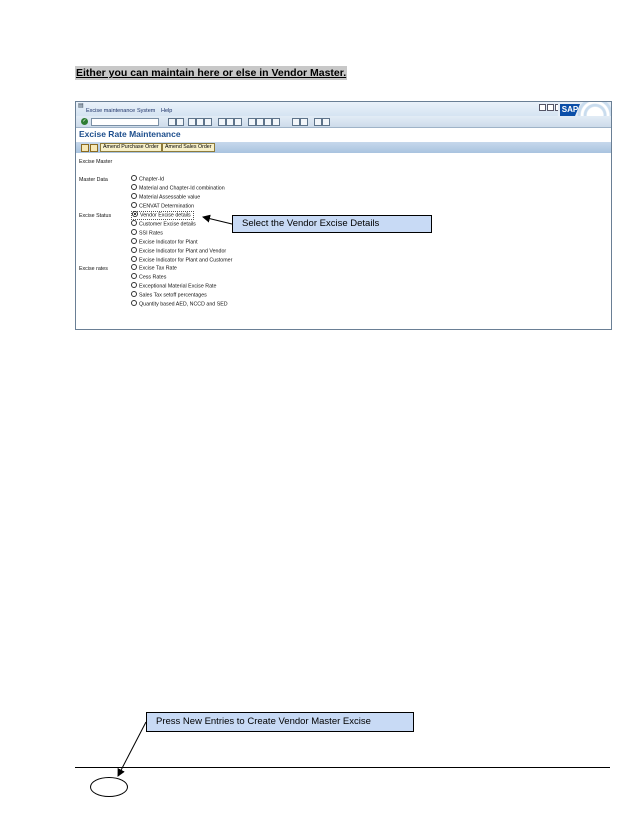  Describe the element at coordinates (208, 122) in the screenshot. I see `print-icon` at that location.